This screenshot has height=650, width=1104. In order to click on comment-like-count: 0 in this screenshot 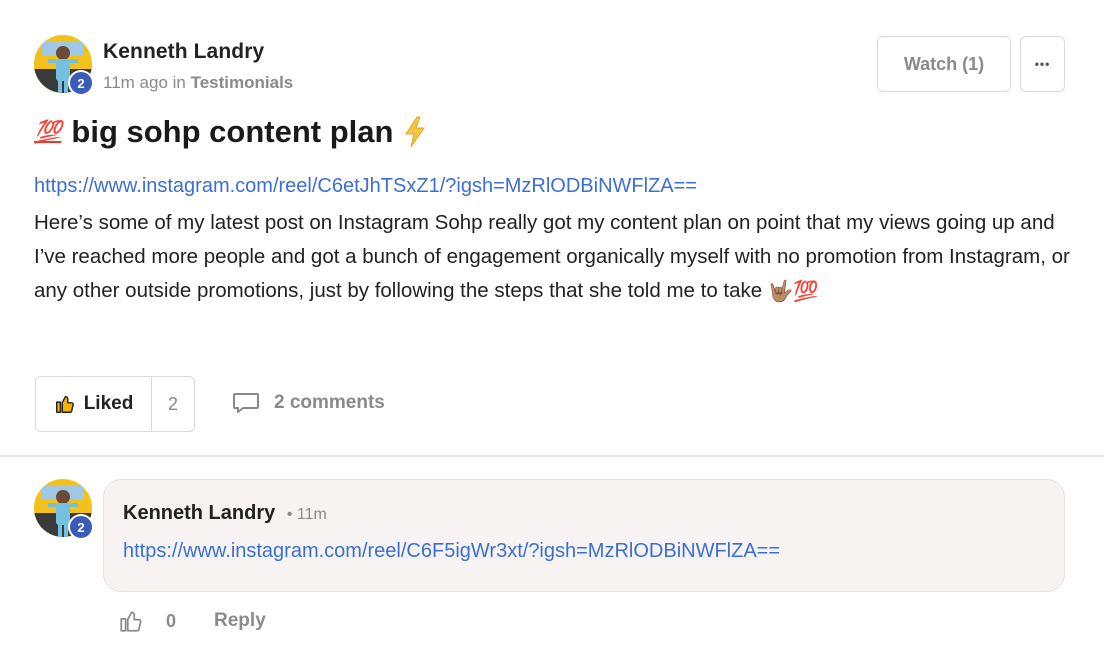, I will do `click(171, 620)`.